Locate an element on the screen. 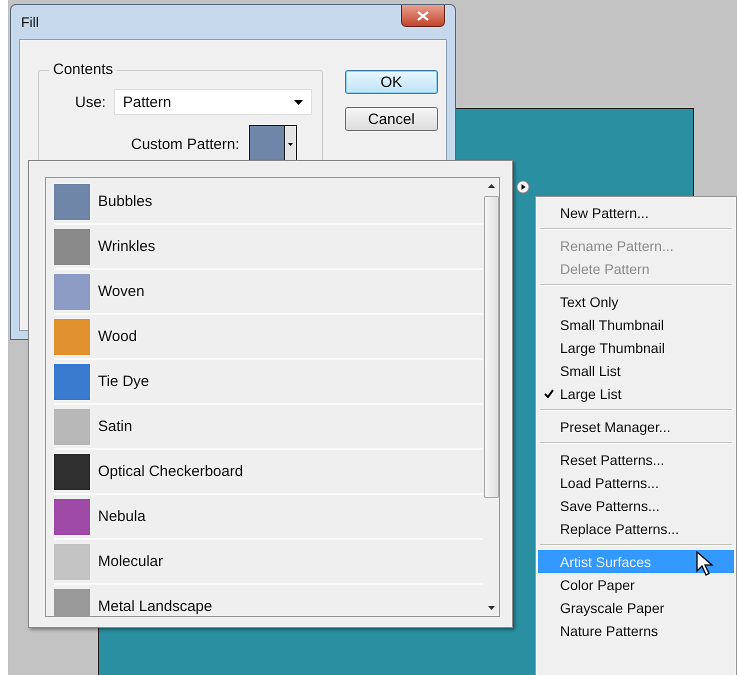  menu-item: Large Thumbnail is located at coordinates (636, 347).